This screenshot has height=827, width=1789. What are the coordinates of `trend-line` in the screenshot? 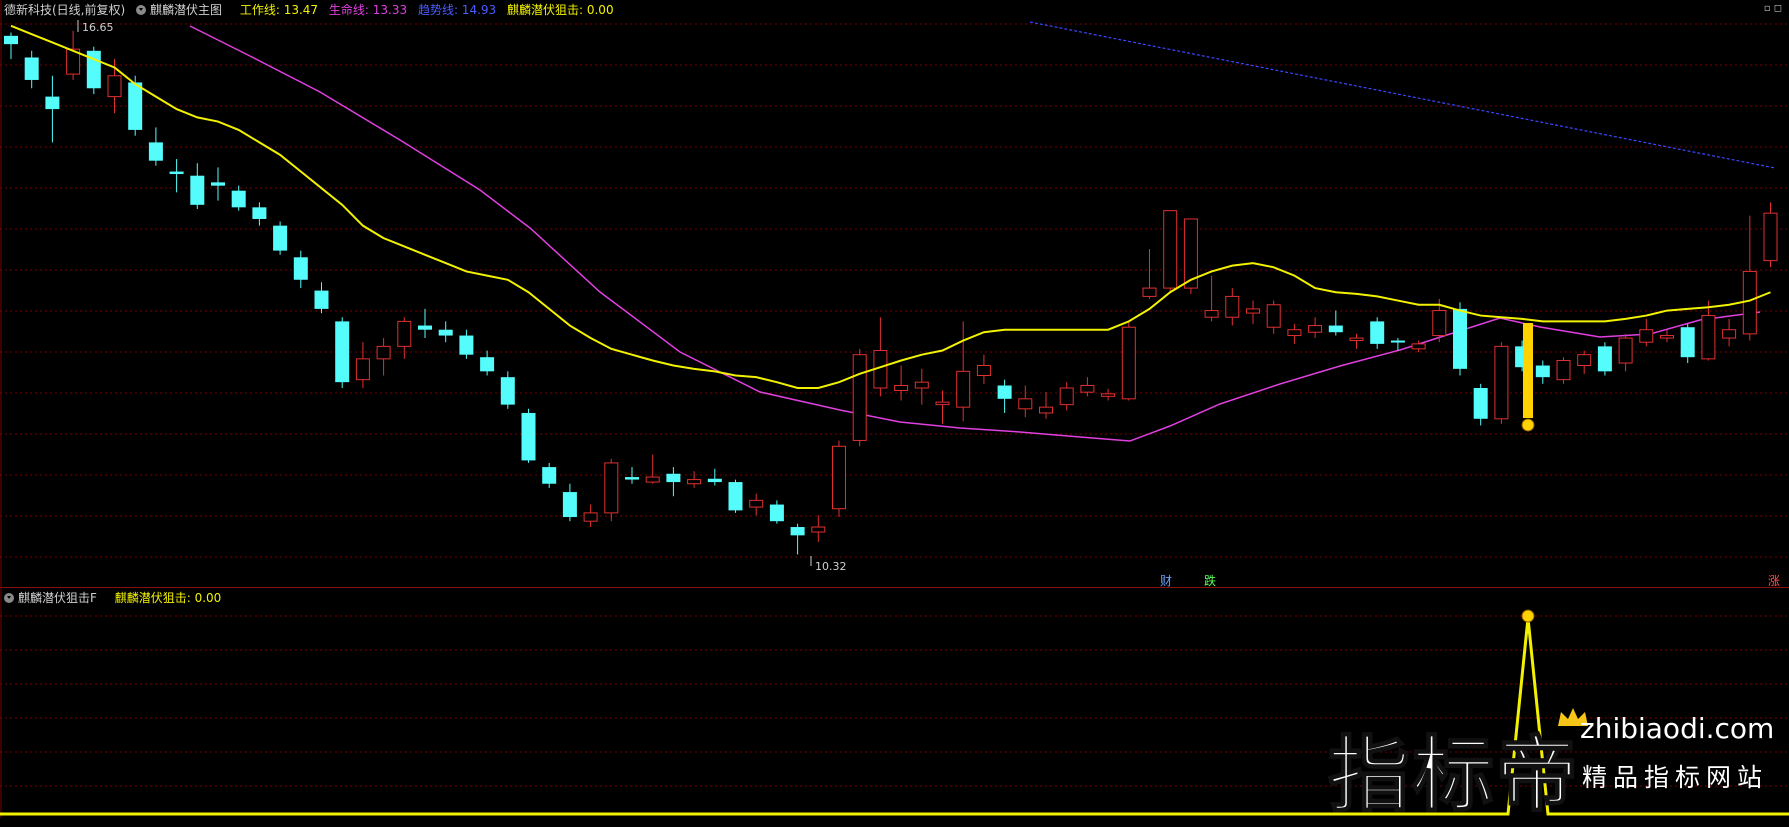 It's located at (1402, 95).